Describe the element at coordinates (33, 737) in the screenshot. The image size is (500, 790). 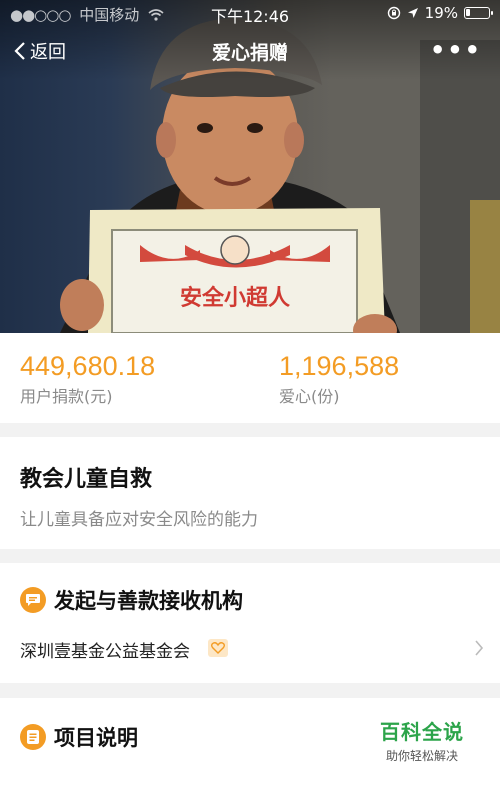
I see `document-icon` at that location.